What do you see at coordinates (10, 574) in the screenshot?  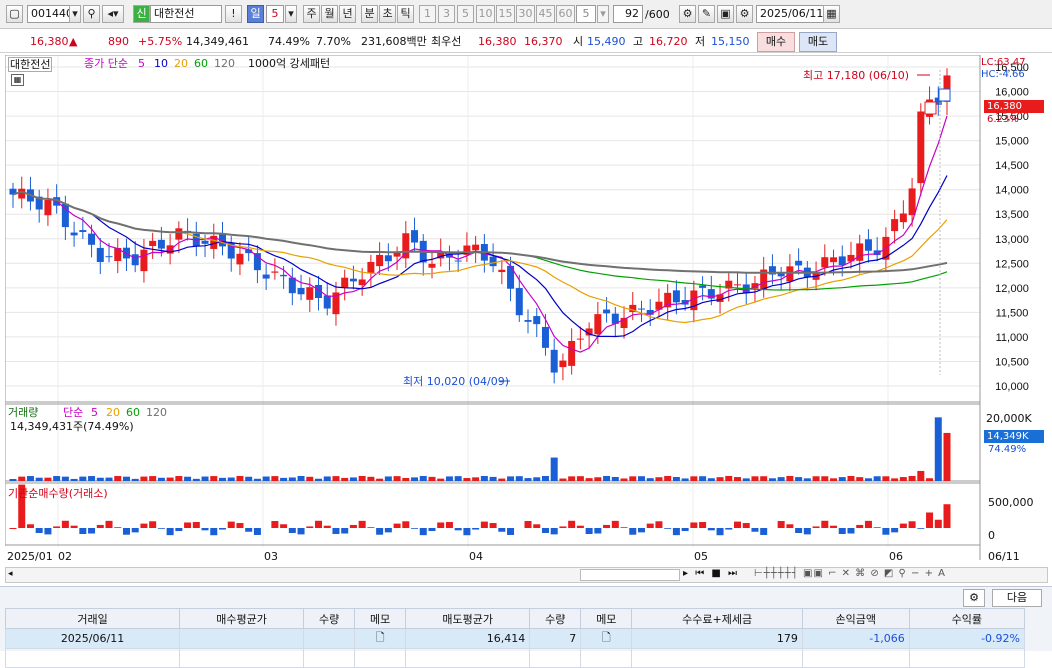 I see `scroll-left-icon: ◂` at bounding box center [10, 574].